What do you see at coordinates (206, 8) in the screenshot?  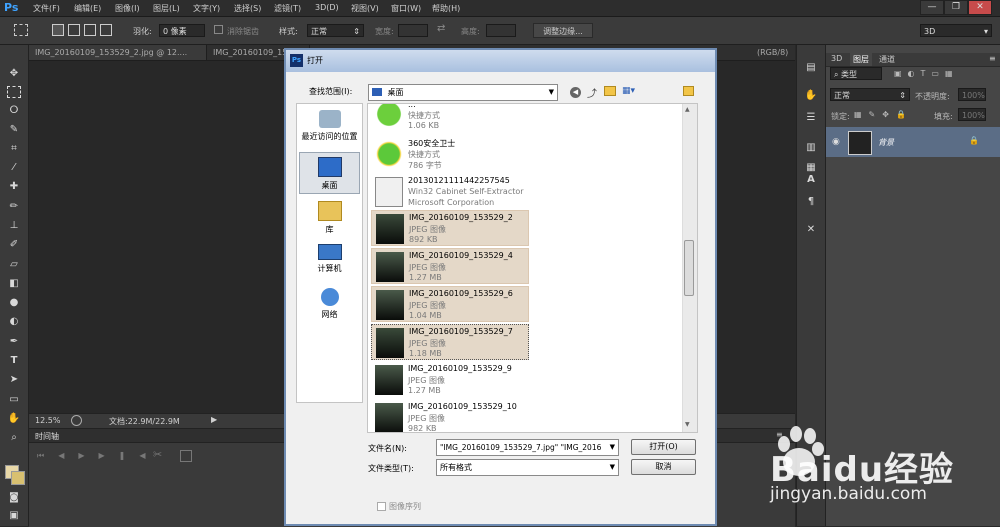 I see `menu-type: 文字(Y)` at bounding box center [206, 8].